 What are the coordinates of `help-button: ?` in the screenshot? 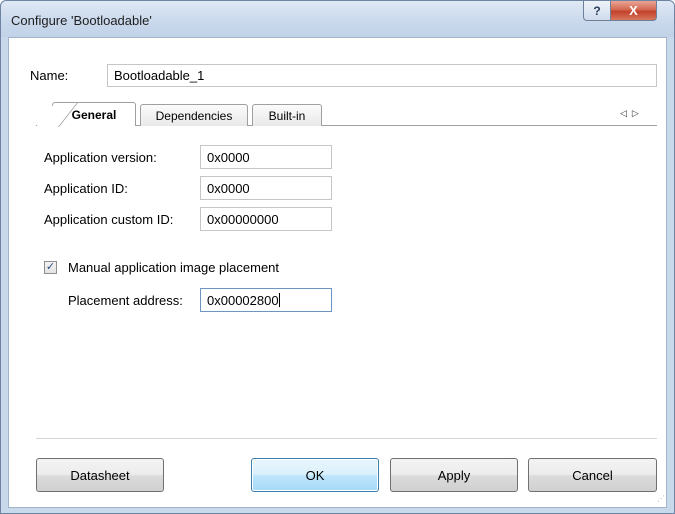 It's located at (597, 11).